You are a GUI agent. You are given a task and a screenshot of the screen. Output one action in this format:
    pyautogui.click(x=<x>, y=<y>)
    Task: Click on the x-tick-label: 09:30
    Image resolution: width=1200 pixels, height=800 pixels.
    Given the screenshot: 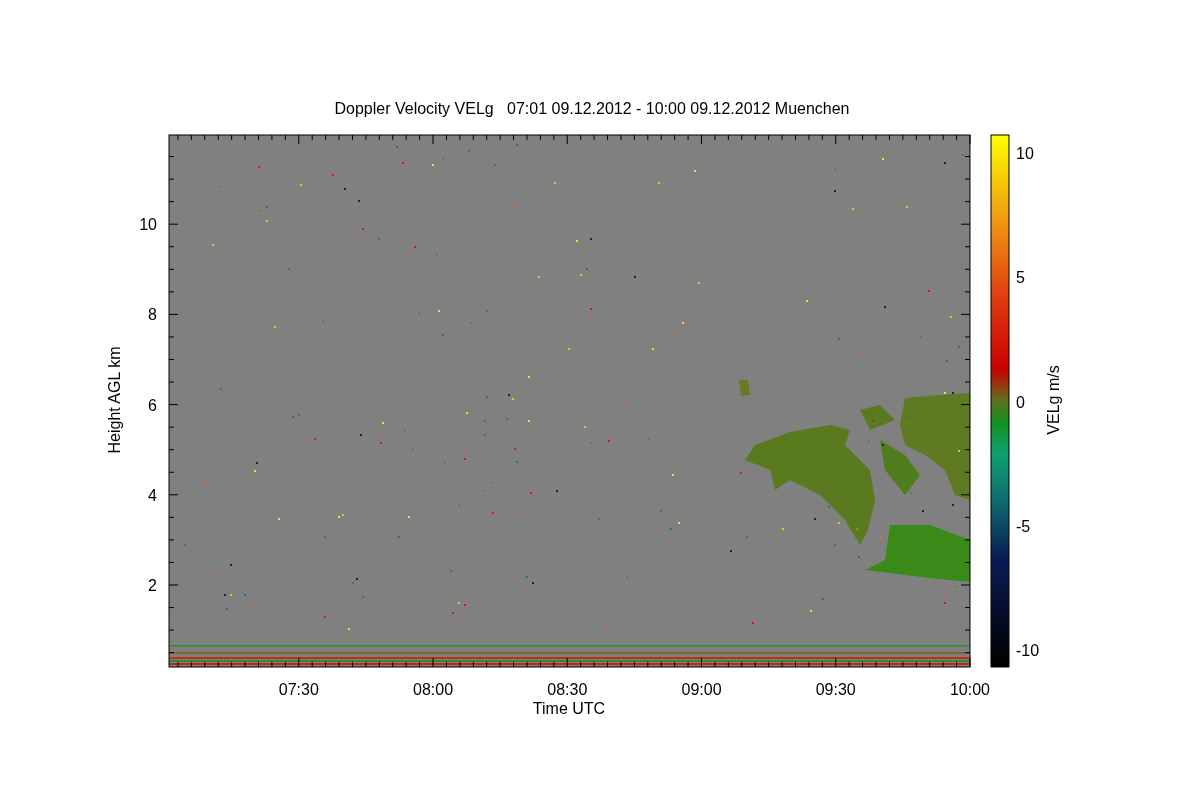 What is the action you would take?
    pyautogui.click(x=835, y=689)
    